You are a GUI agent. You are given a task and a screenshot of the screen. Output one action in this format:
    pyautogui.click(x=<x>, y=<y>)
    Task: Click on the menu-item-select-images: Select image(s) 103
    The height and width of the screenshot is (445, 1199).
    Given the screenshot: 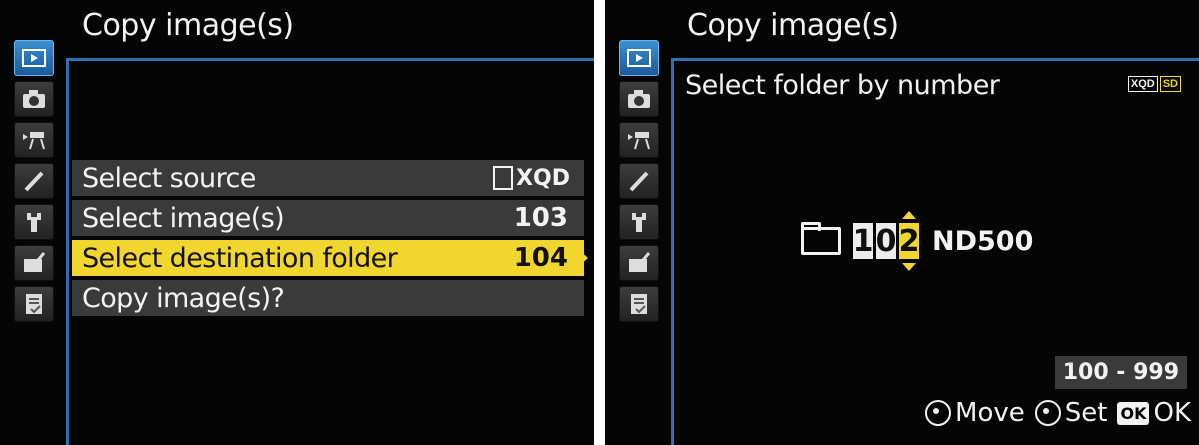 What is the action you would take?
    pyautogui.click(x=328, y=218)
    